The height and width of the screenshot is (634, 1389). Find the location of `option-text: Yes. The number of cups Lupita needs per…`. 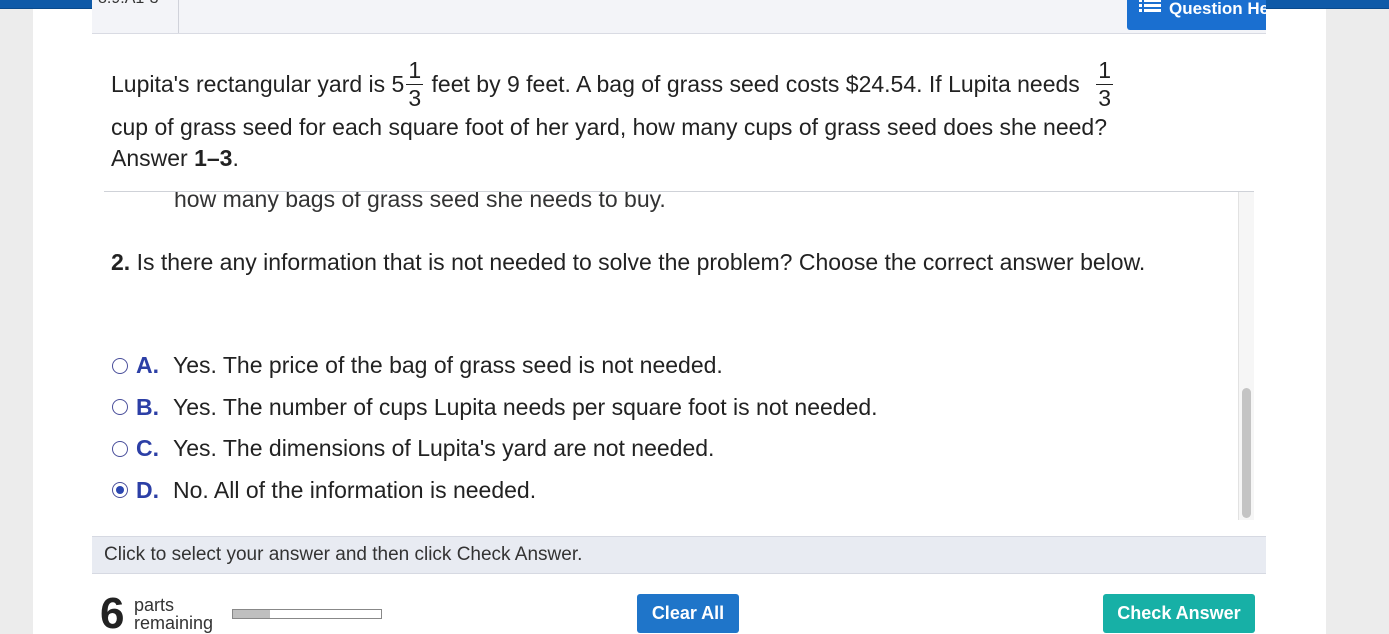

option-text: Yes. The number of cups Lupita needs per… is located at coordinates (525, 406).